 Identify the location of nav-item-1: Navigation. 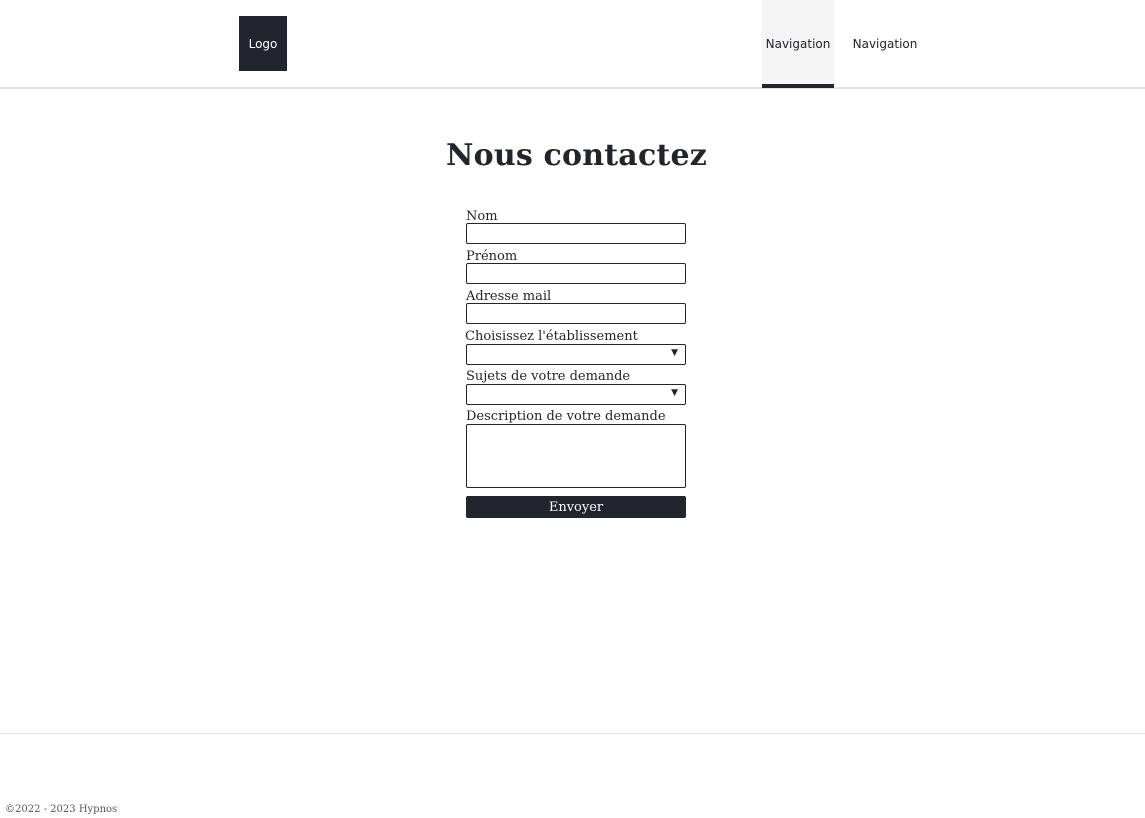
(798, 44).